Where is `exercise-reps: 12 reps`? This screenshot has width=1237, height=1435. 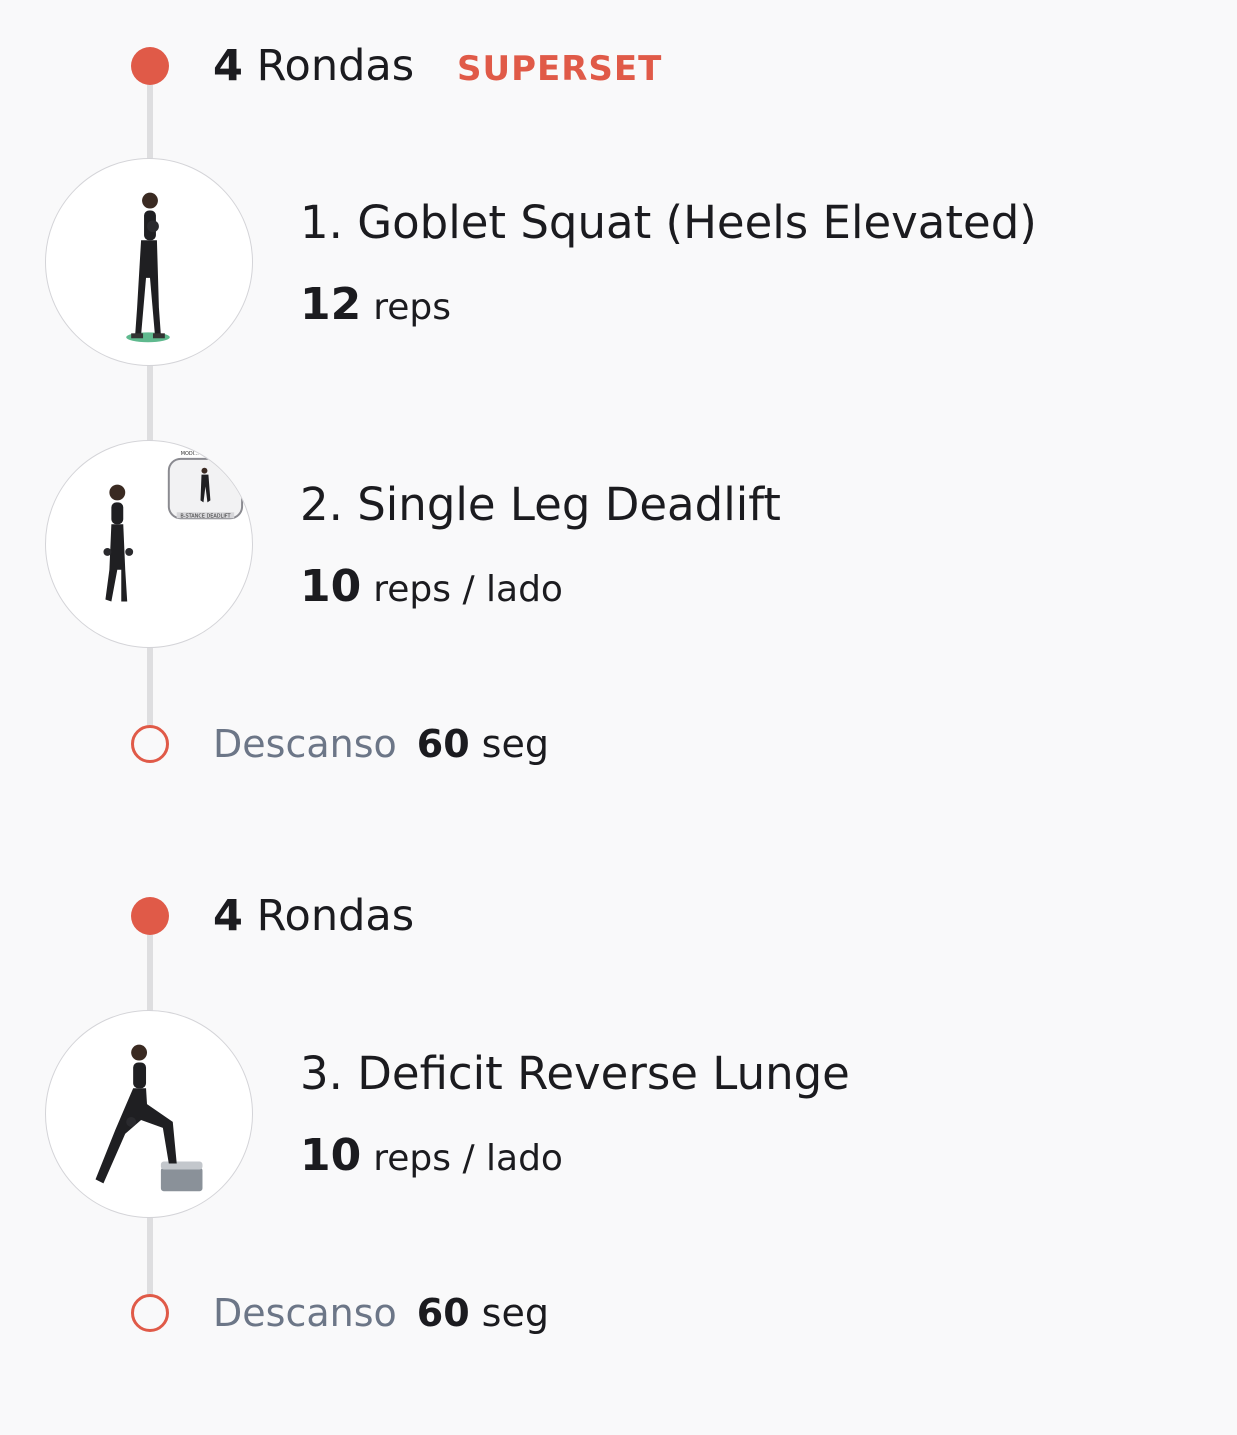 exercise-reps: 12 reps is located at coordinates (375, 306).